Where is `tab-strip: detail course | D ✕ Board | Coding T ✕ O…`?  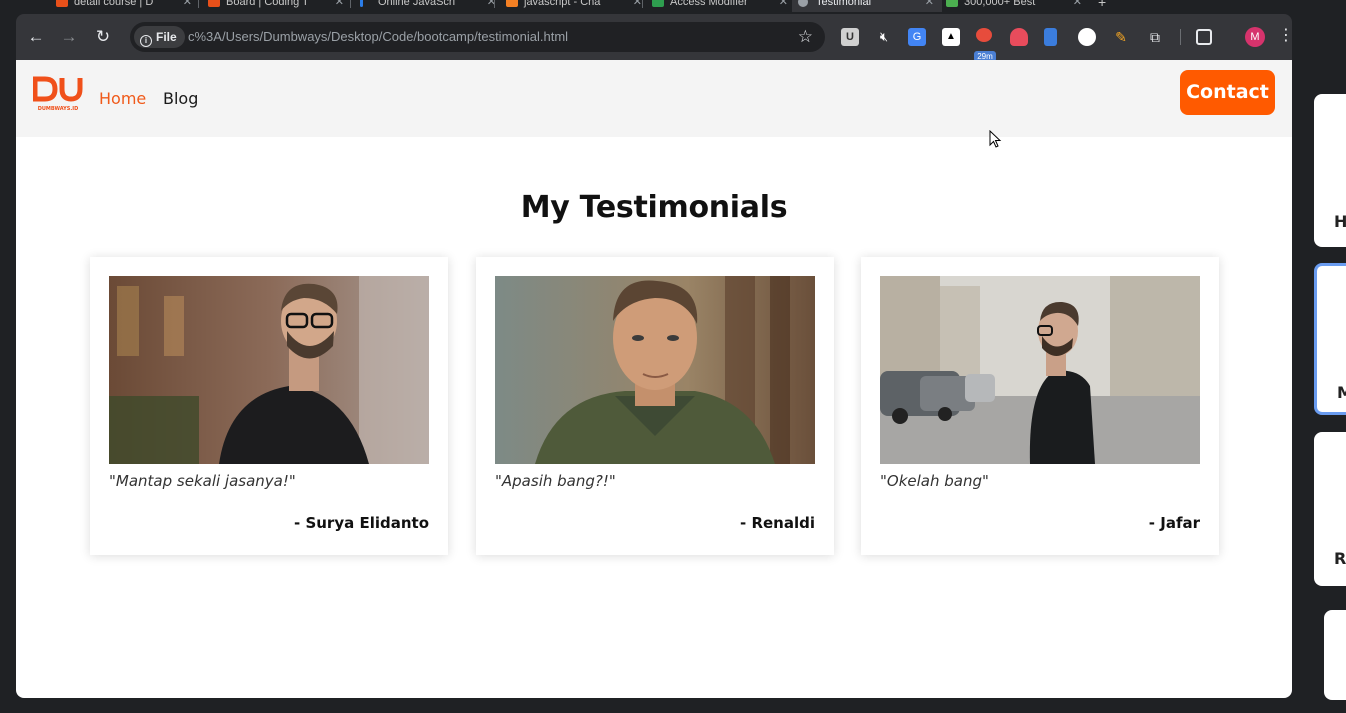
tab-strip: detail course | D ✕ Board | Coding T ✕ O… is located at coordinates (646, 7).